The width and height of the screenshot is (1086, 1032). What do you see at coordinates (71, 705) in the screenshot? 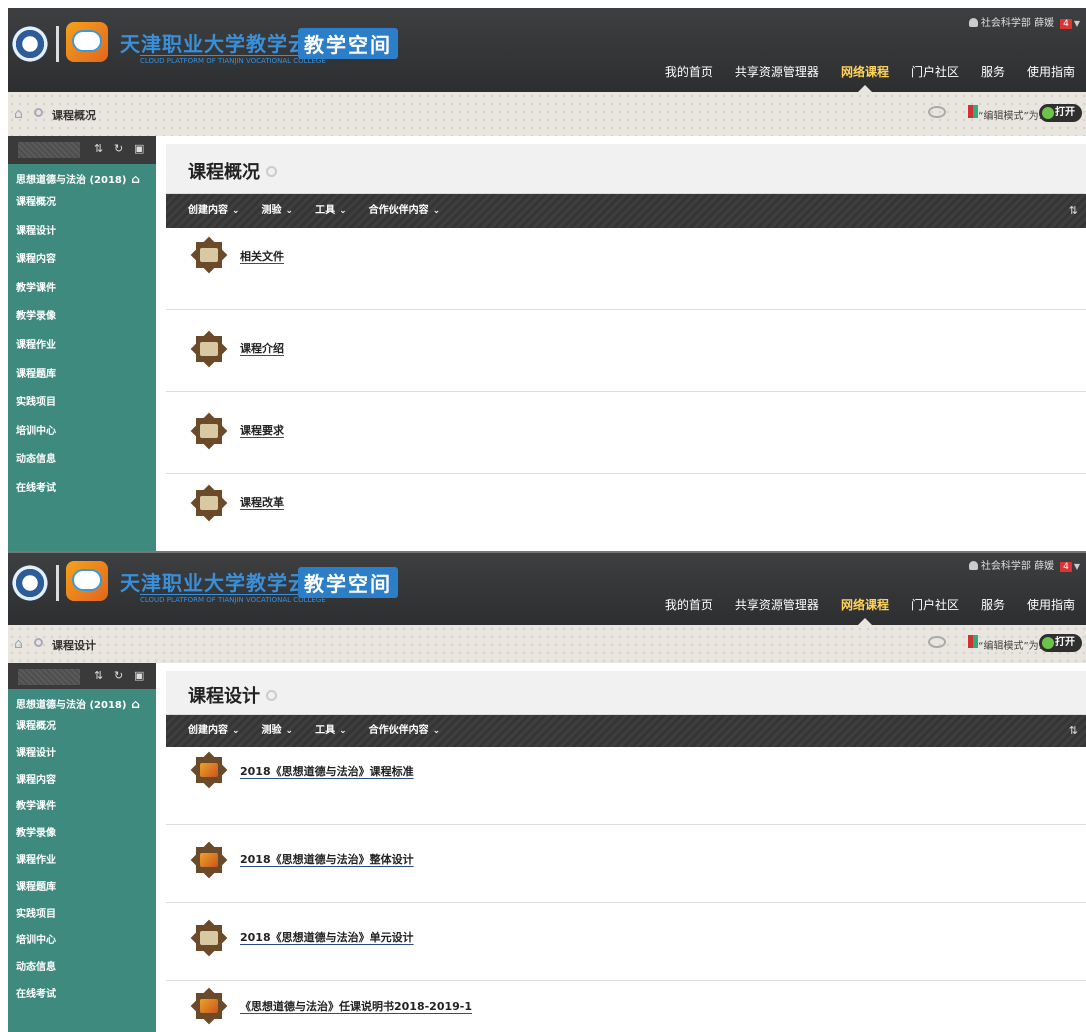
I see `course-title-text: 思想道德与法治 (2018)` at bounding box center [71, 705].